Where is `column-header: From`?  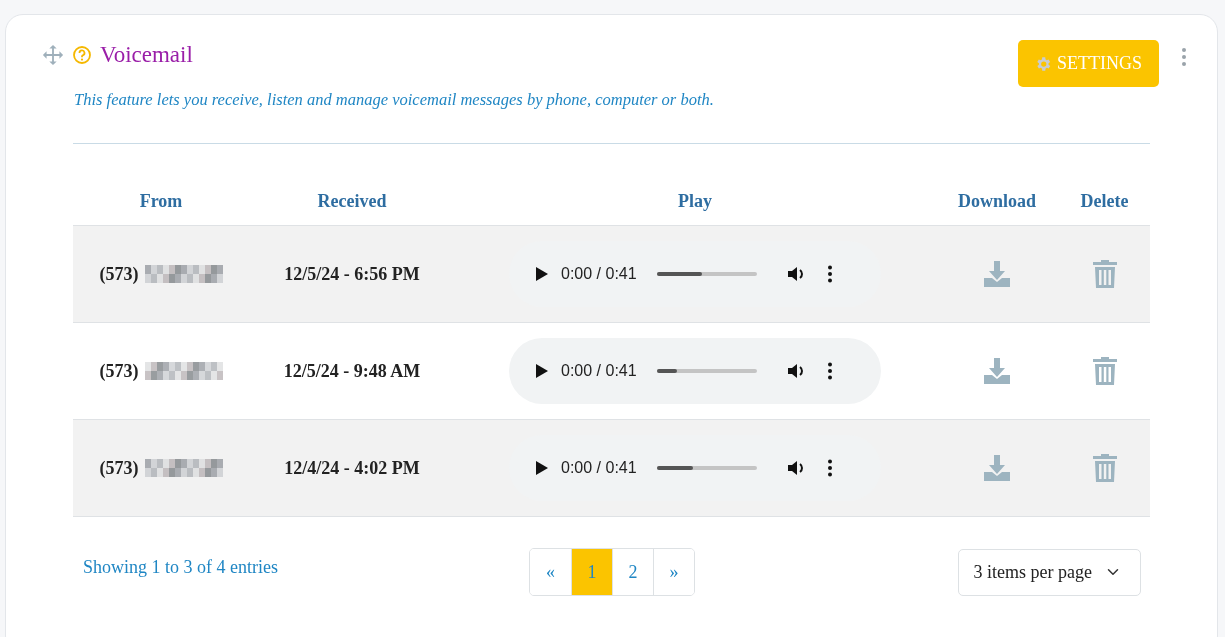 column-header: From is located at coordinates (161, 201).